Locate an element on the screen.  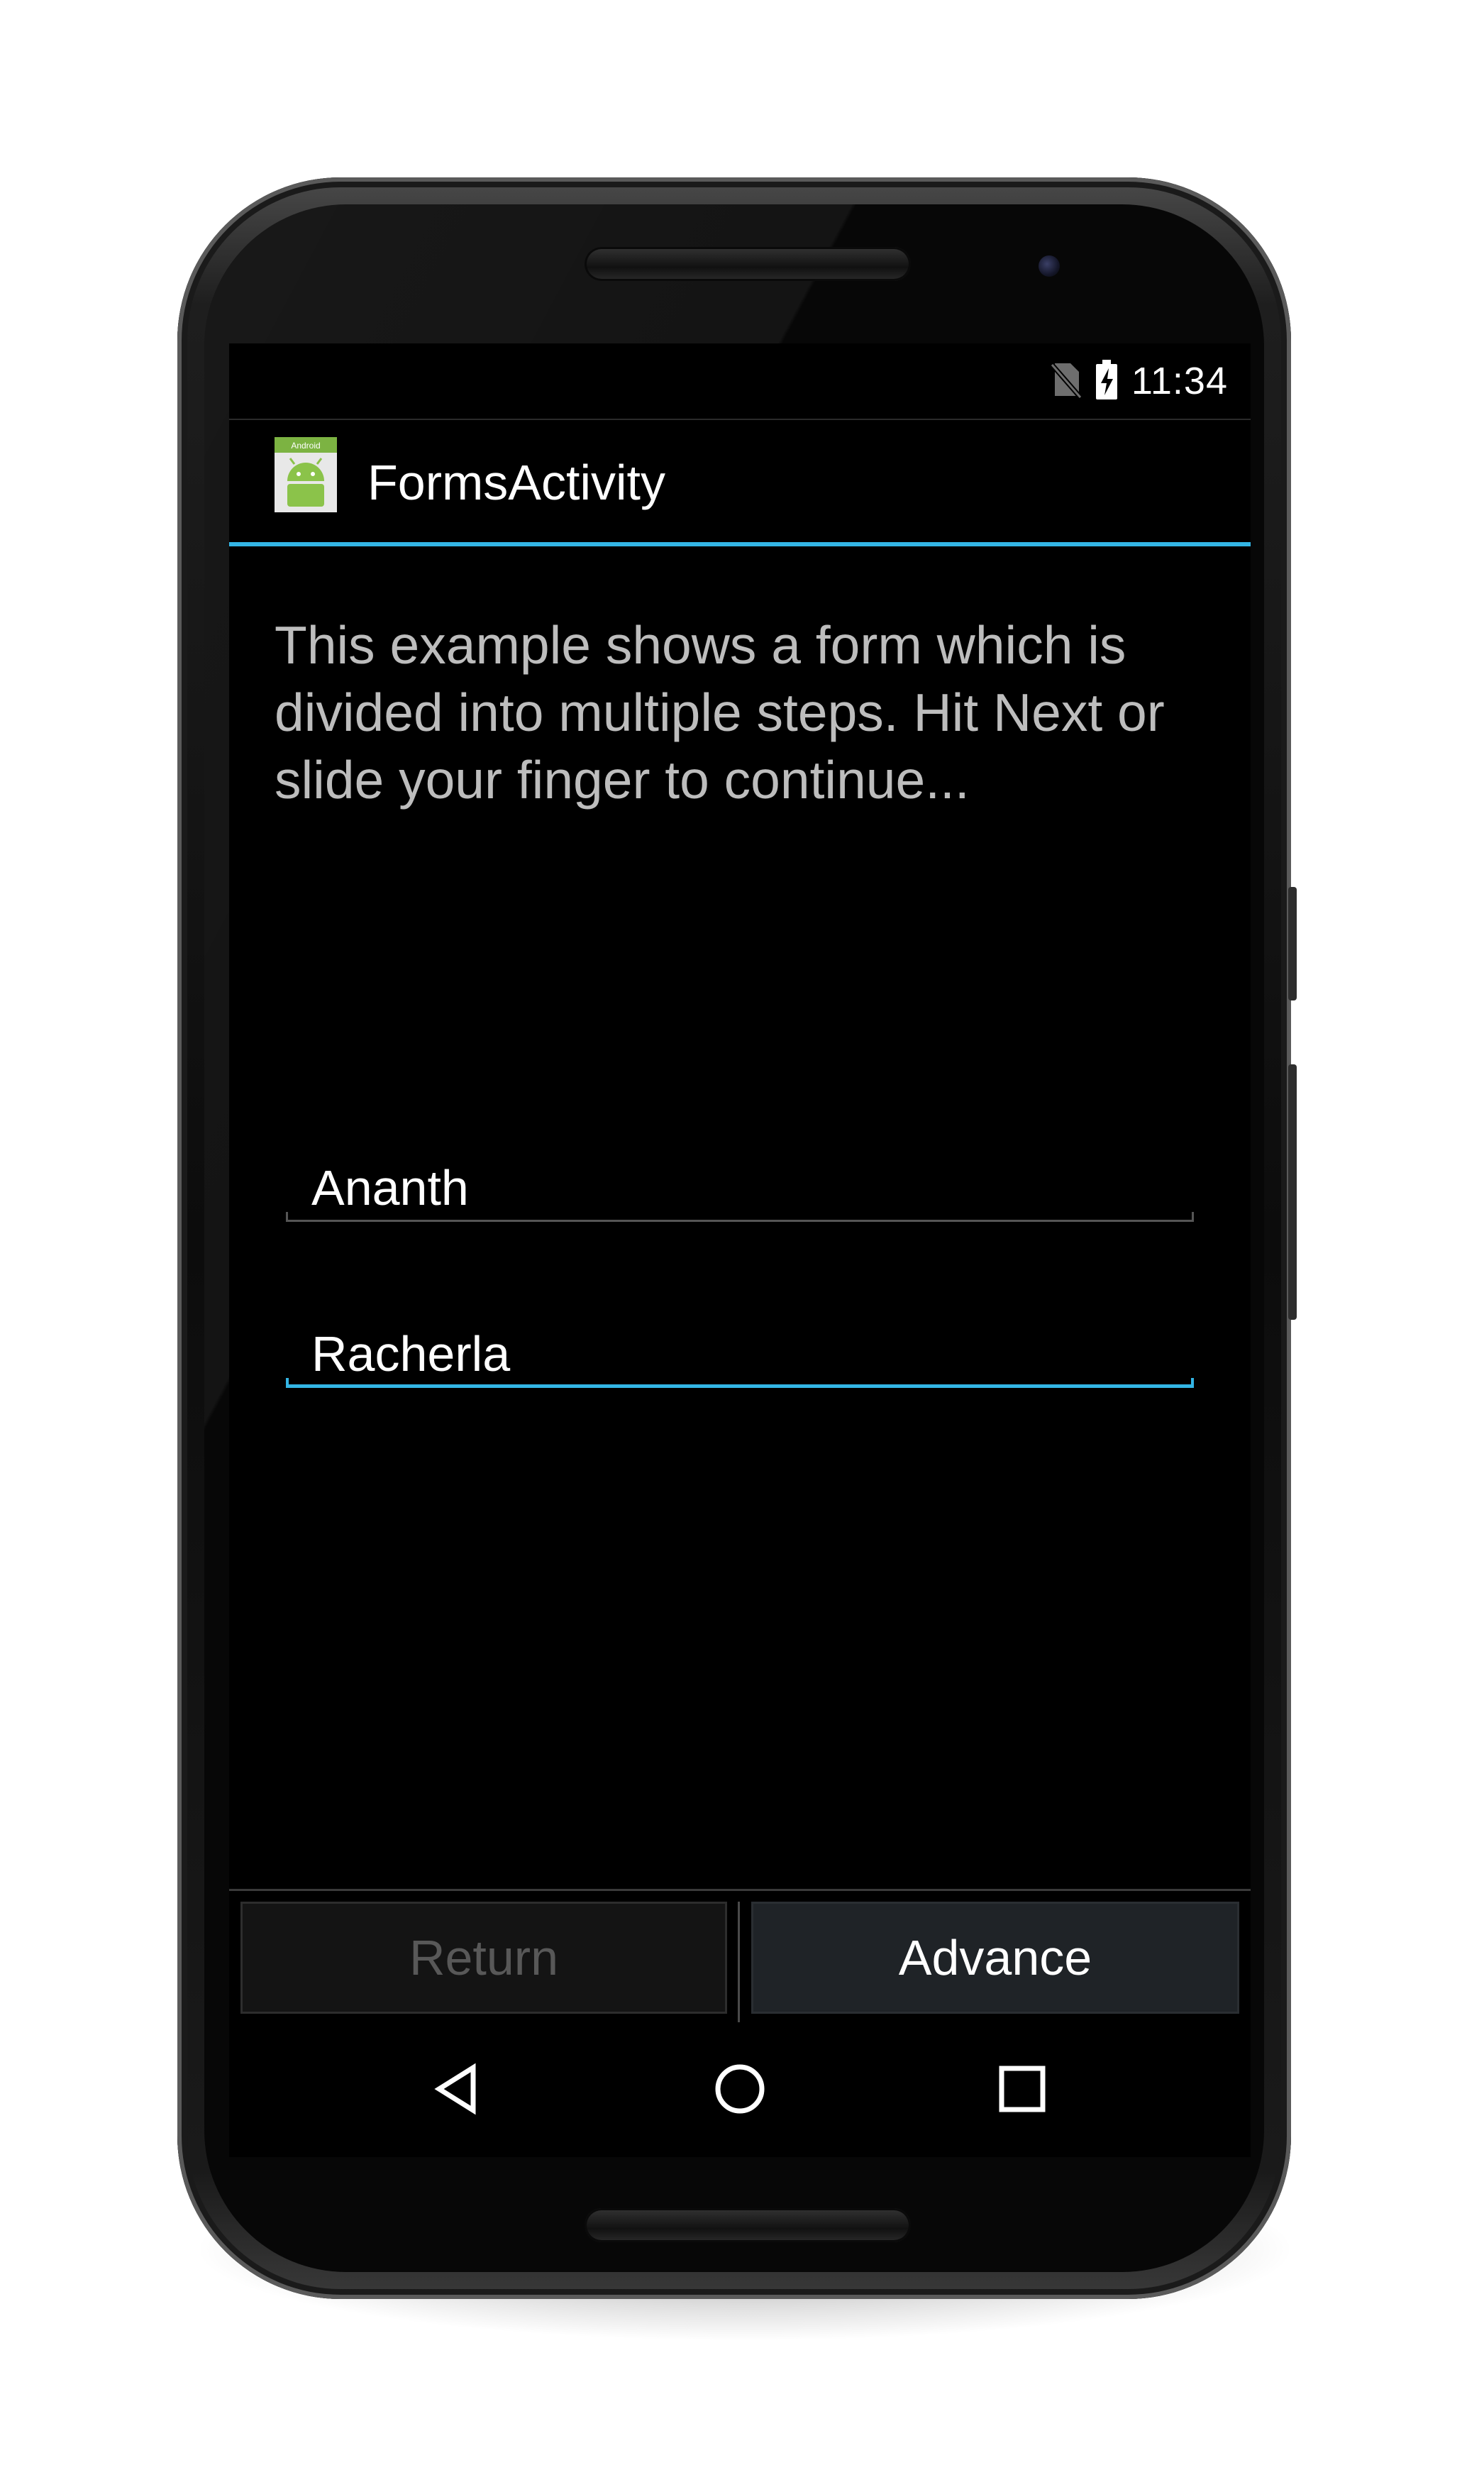
svg-text: Android is located at coordinates (305, 446).